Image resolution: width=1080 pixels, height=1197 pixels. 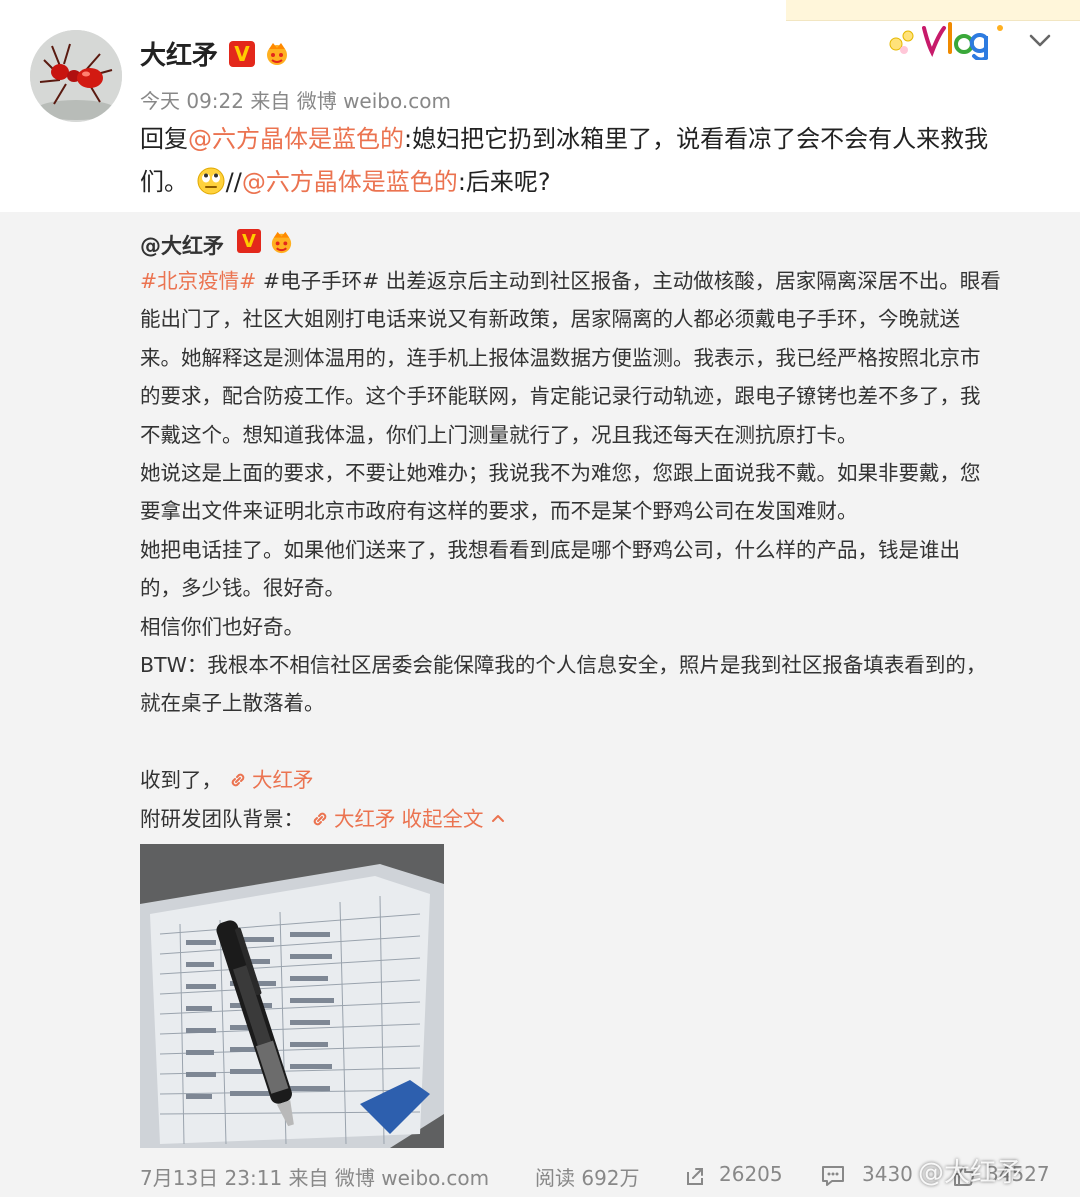 I want to click on comment-count: 3430, so click(x=887, y=1174).